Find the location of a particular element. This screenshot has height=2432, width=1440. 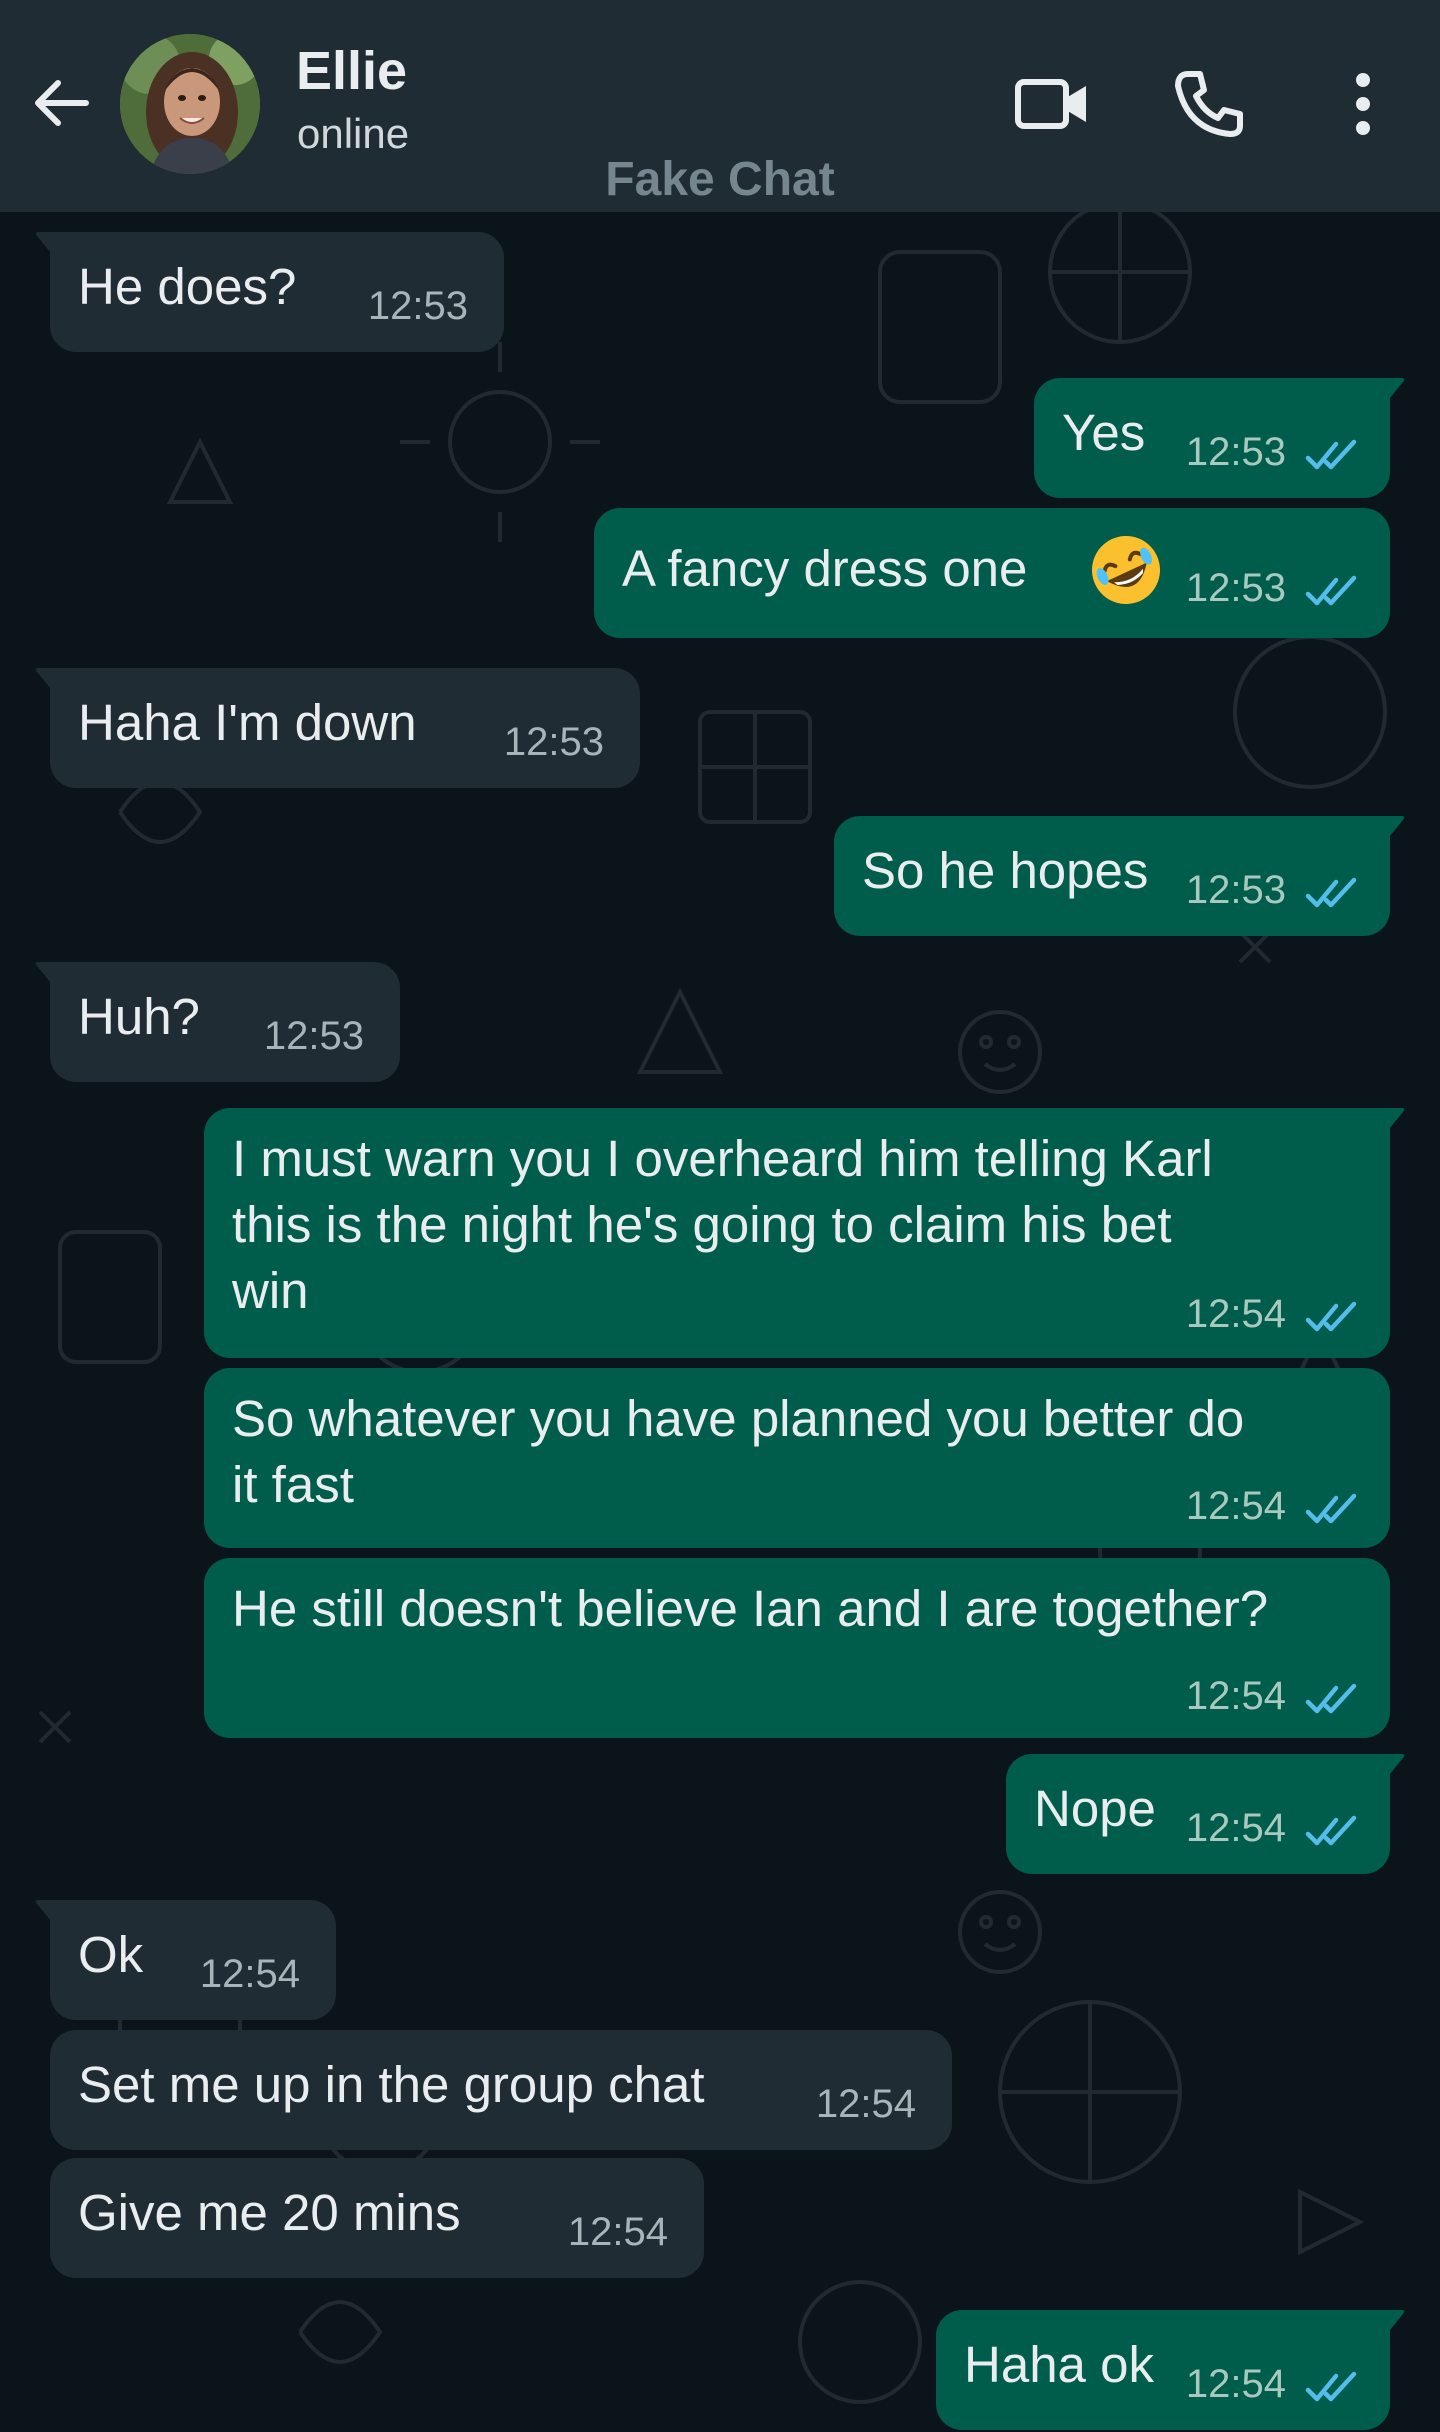

outgoing-message-bubble: A fancy dress one 12:53 is located at coordinates (992, 573).